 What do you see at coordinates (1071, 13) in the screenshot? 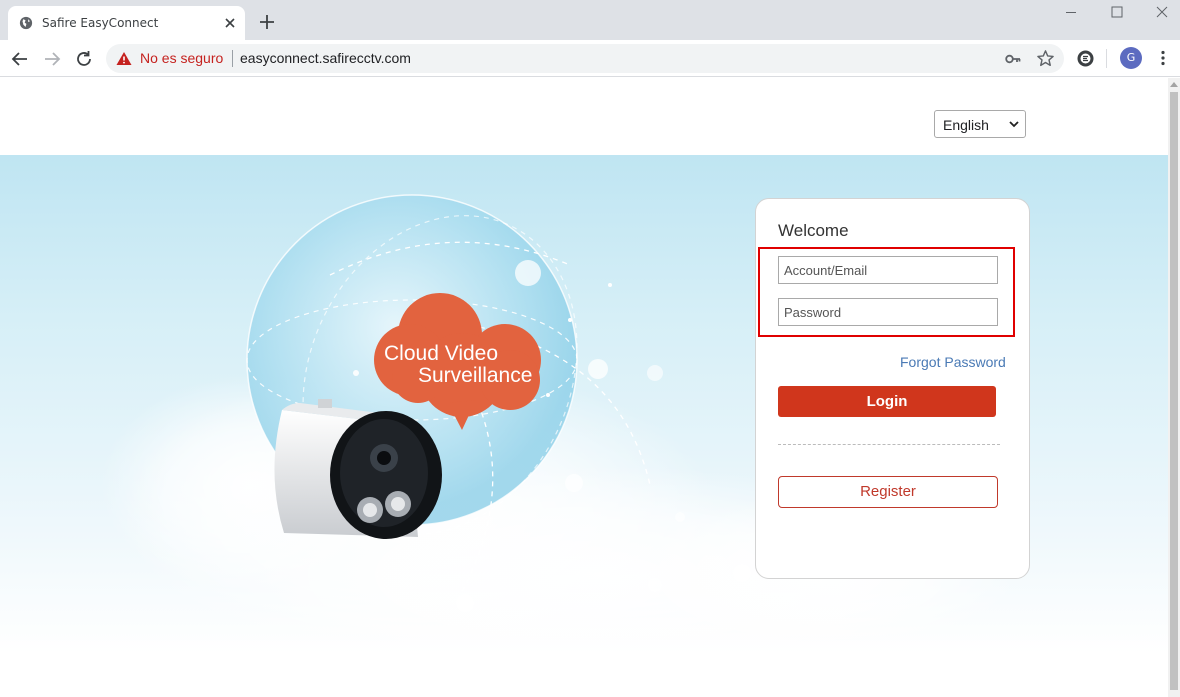
I see `minimize-icon` at bounding box center [1071, 13].